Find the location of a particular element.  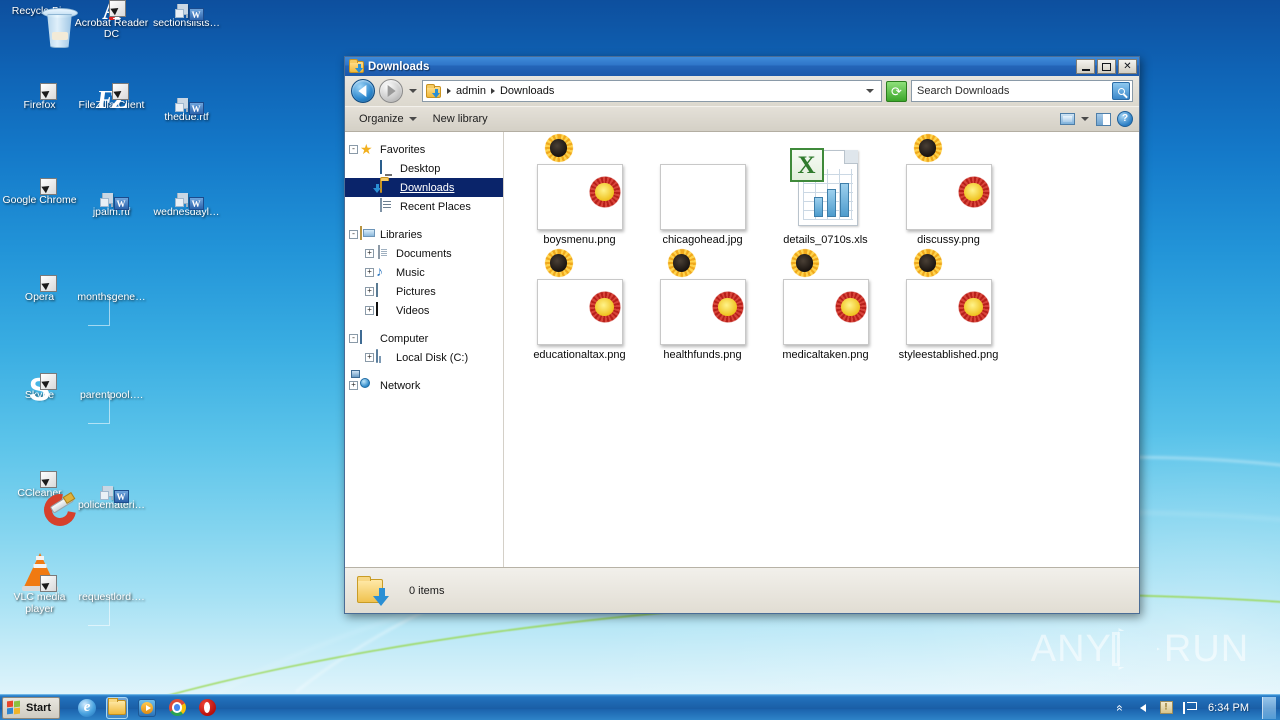

sidebar-item-music: + ♪ Music is located at coordinates (424, 272).